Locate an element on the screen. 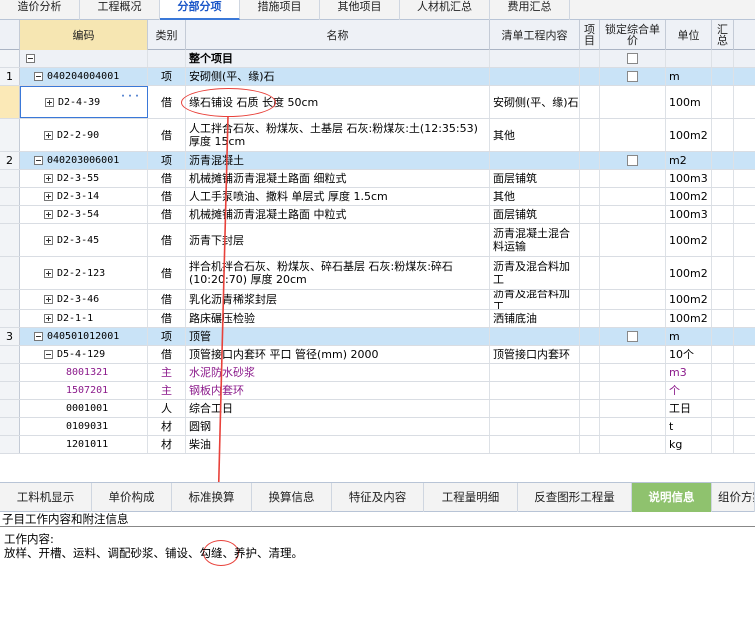 Image resolution: width=755 pixels, height=625 pixels. cell-code: 1201011 is located at coordinates (84, 444).